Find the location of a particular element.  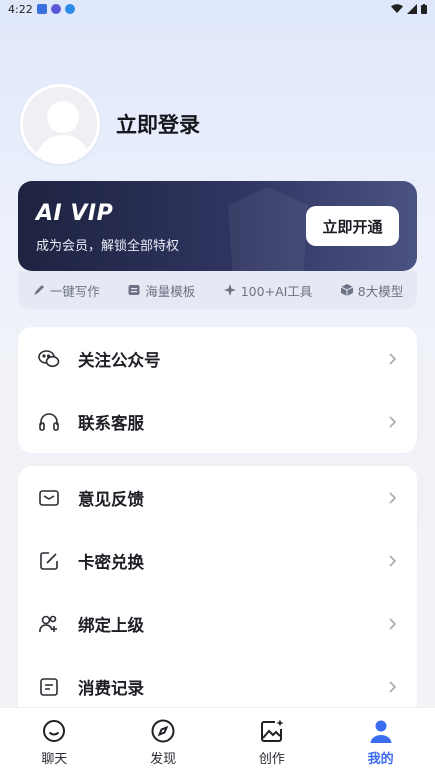

avatar is located at coordinates (60, 124).